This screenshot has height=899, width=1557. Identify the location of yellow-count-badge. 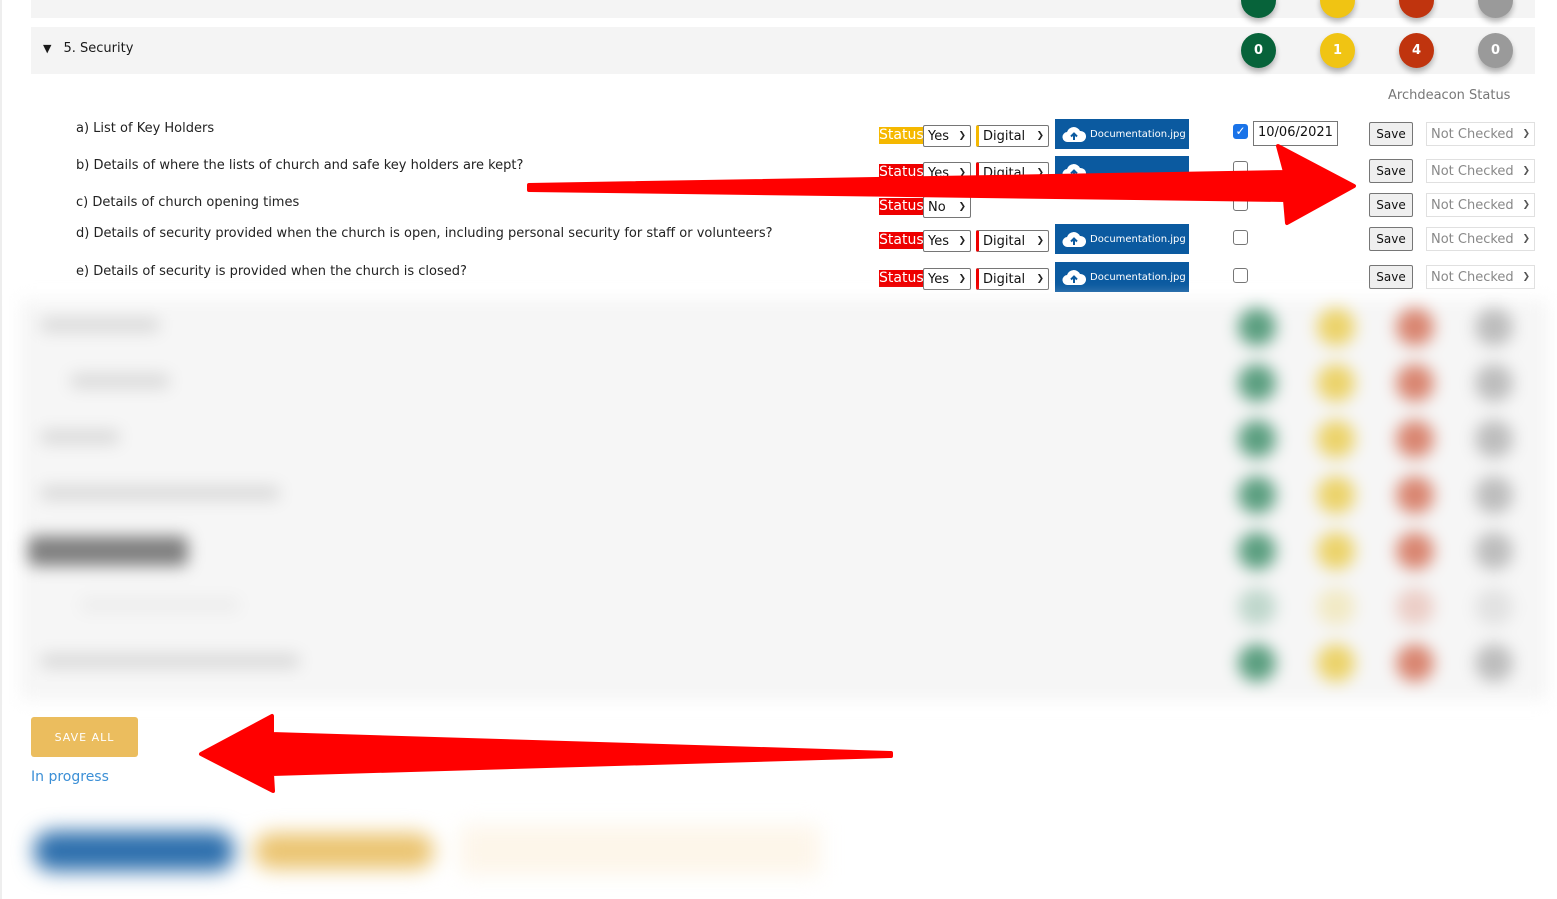
(1337, 9).